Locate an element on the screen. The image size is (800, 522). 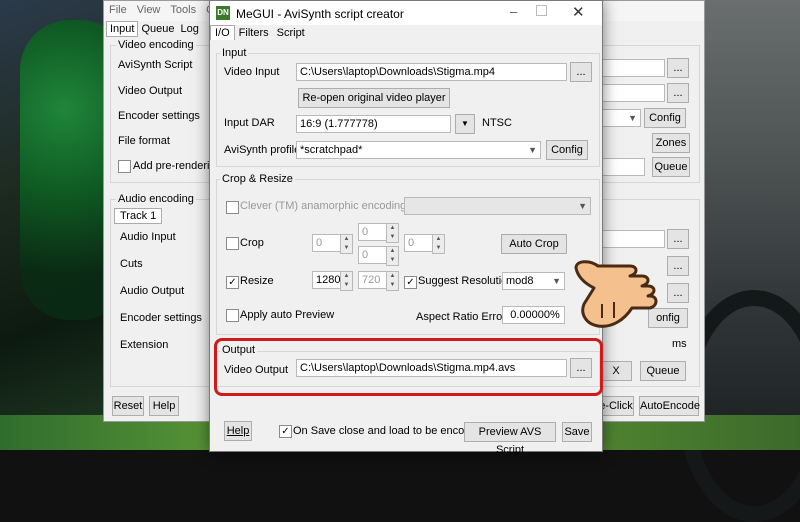
crop-left-field: 0 is located at coordinates (326, 243).